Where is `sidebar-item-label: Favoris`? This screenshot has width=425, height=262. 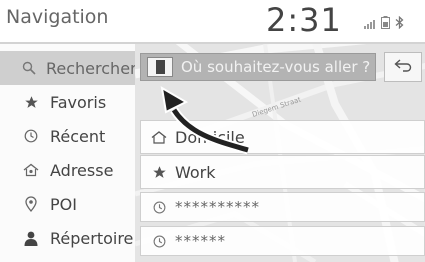
sidebar-item-label: Favoris is located at coordinates (78, 102).